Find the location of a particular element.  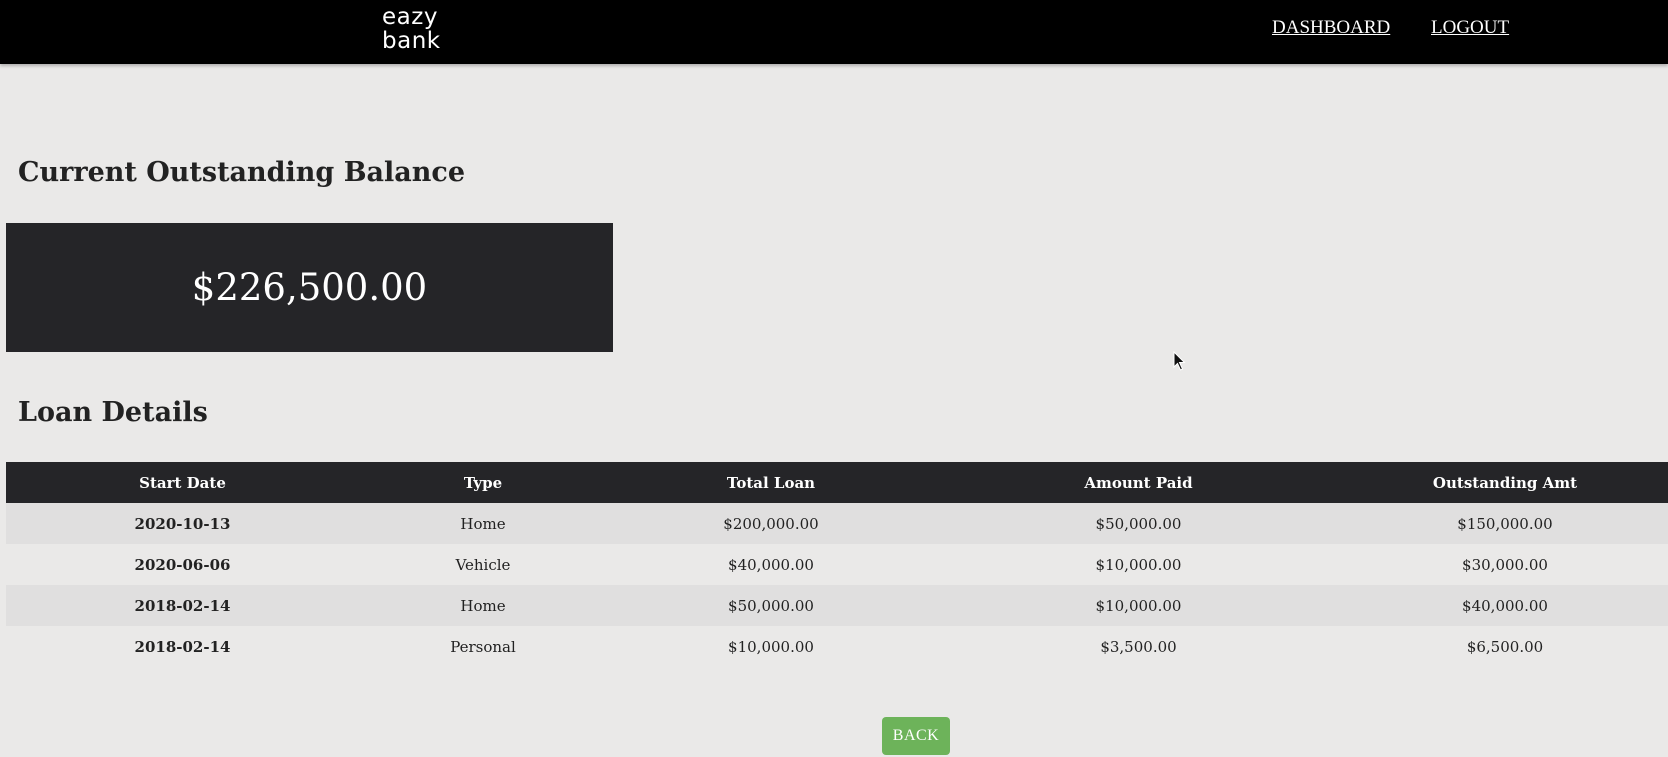

cell-outstanding-amt: $30,000.00 is located at coordinates (1505, 564).